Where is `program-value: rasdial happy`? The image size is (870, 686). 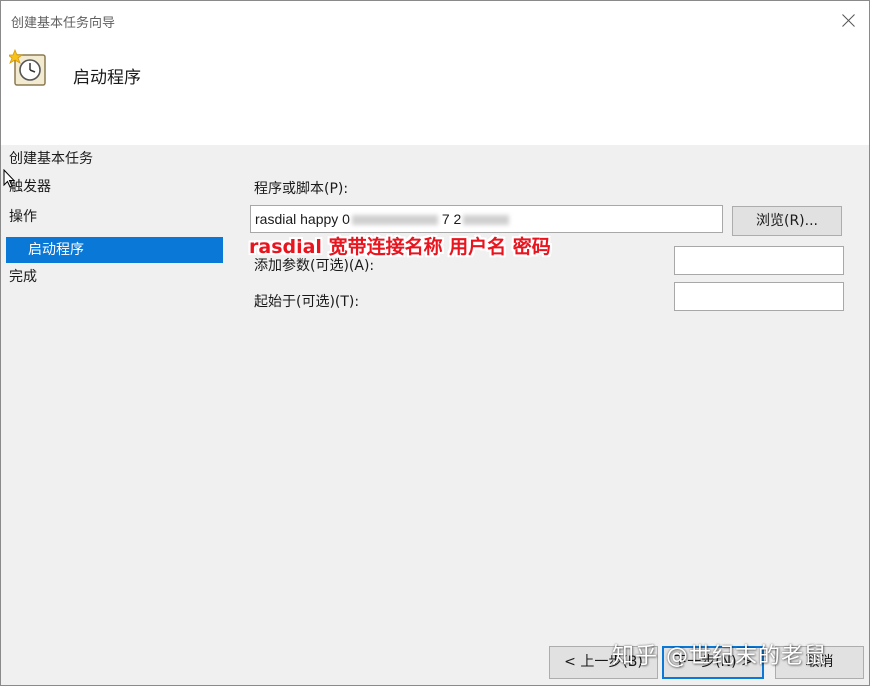
program-value: rasdial happy is located at coordinates (297, 219).